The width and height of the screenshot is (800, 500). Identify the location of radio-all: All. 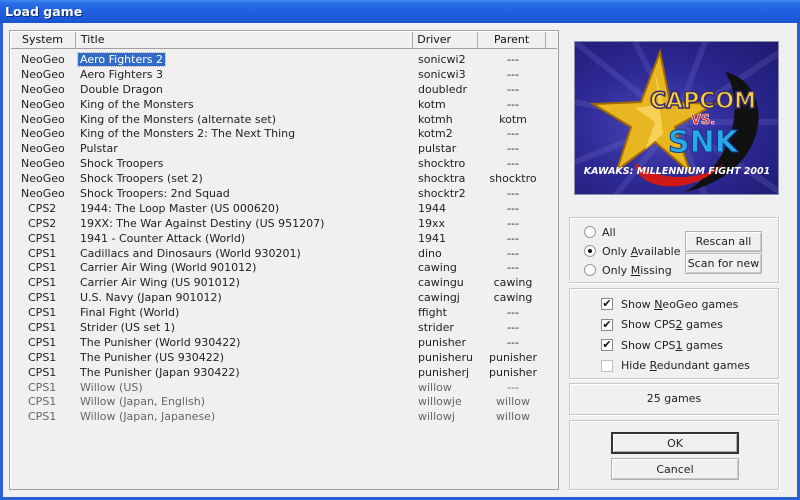
(600, 232).